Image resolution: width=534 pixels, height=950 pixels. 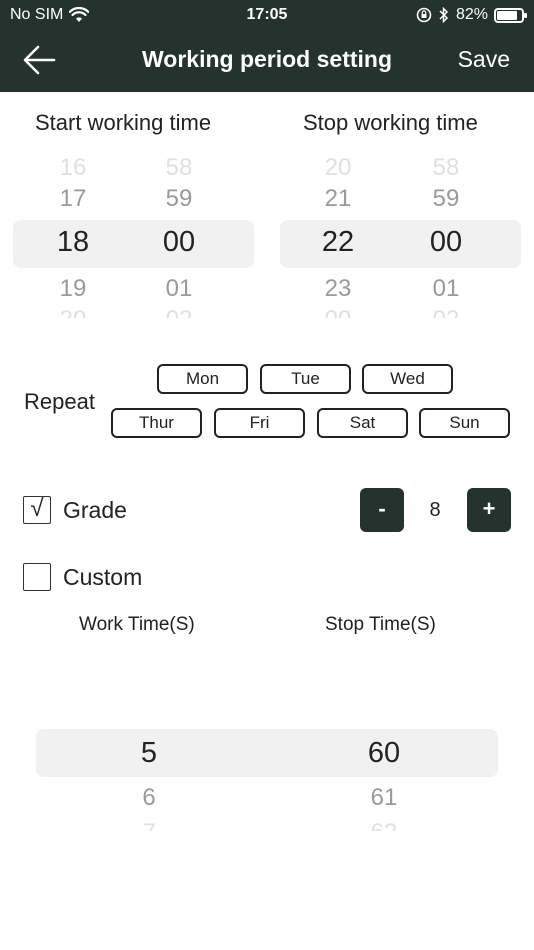 What do you see at coordinates (149, 753) in the screenshot?
I see `work-time-selected: 5` at bounding box center [149, 753].